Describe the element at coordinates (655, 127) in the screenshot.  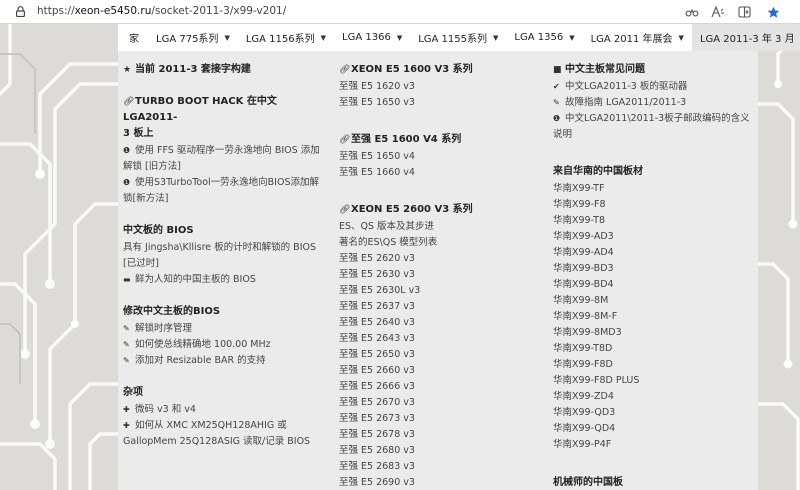
I see `post-codes-link: ❶ 中文LGA2011\2011-3板子邮政编码的含义 说明` at that location.